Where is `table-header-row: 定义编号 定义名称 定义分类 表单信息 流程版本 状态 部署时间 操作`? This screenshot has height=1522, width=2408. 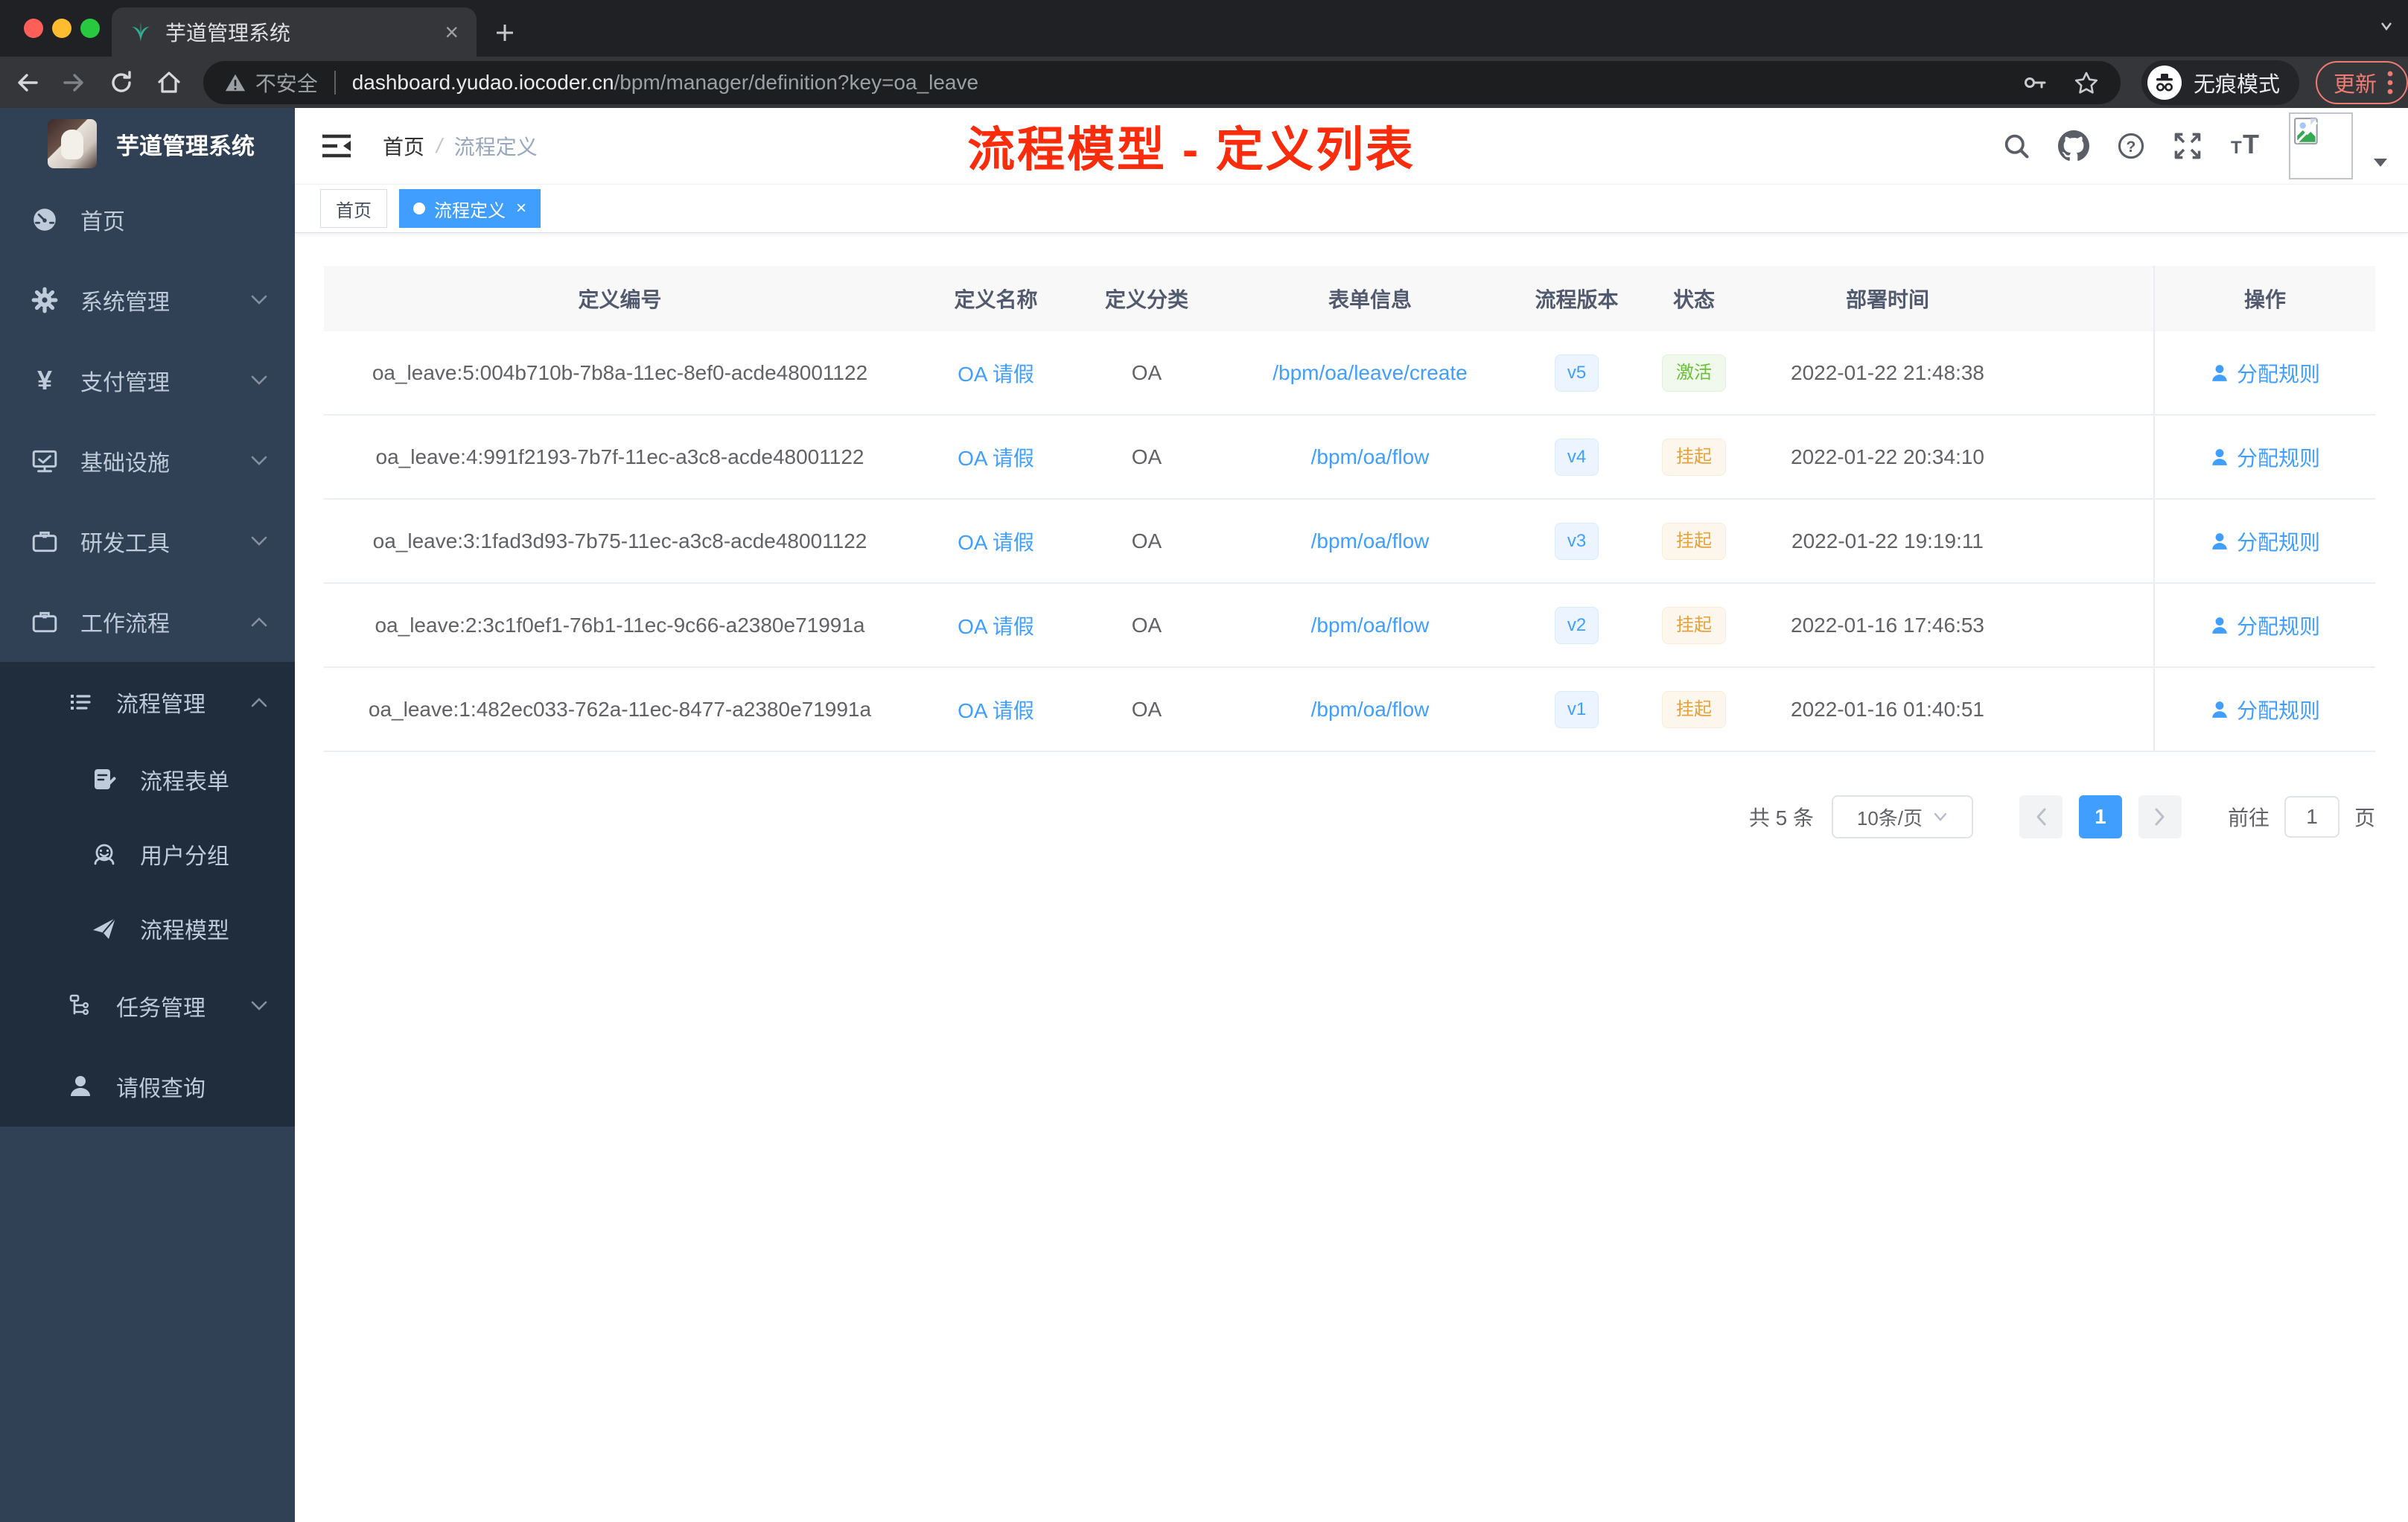
table-header-row: 定义编号 定义名称 定义分类 表单信息 流程版本 状态 部署时间 操作 is located at coordinates (1349, 298).